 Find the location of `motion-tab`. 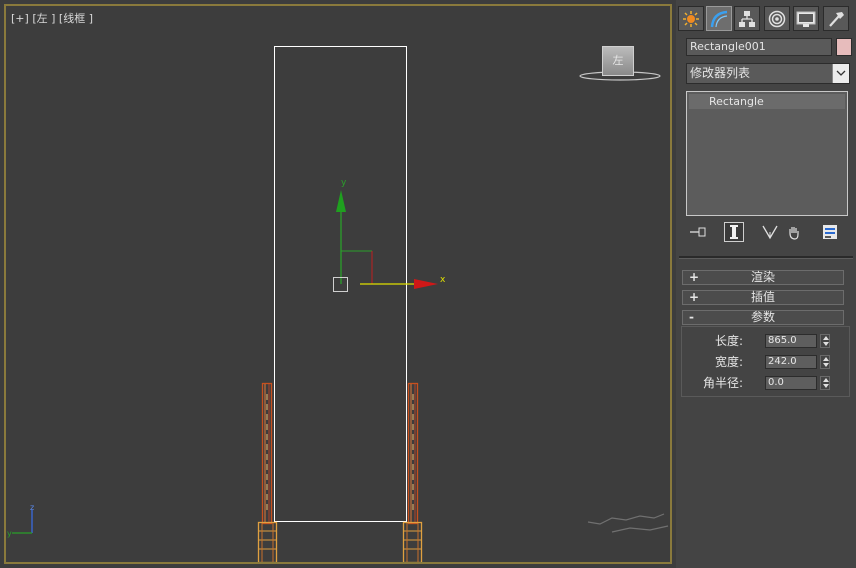

motion-tab is located at coordinates (777, 18).